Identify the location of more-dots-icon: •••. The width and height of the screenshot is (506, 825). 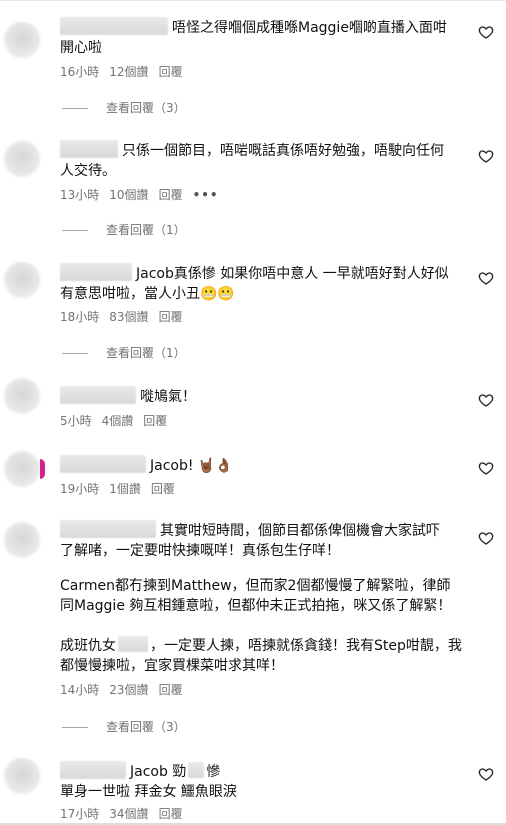
(206, 195).